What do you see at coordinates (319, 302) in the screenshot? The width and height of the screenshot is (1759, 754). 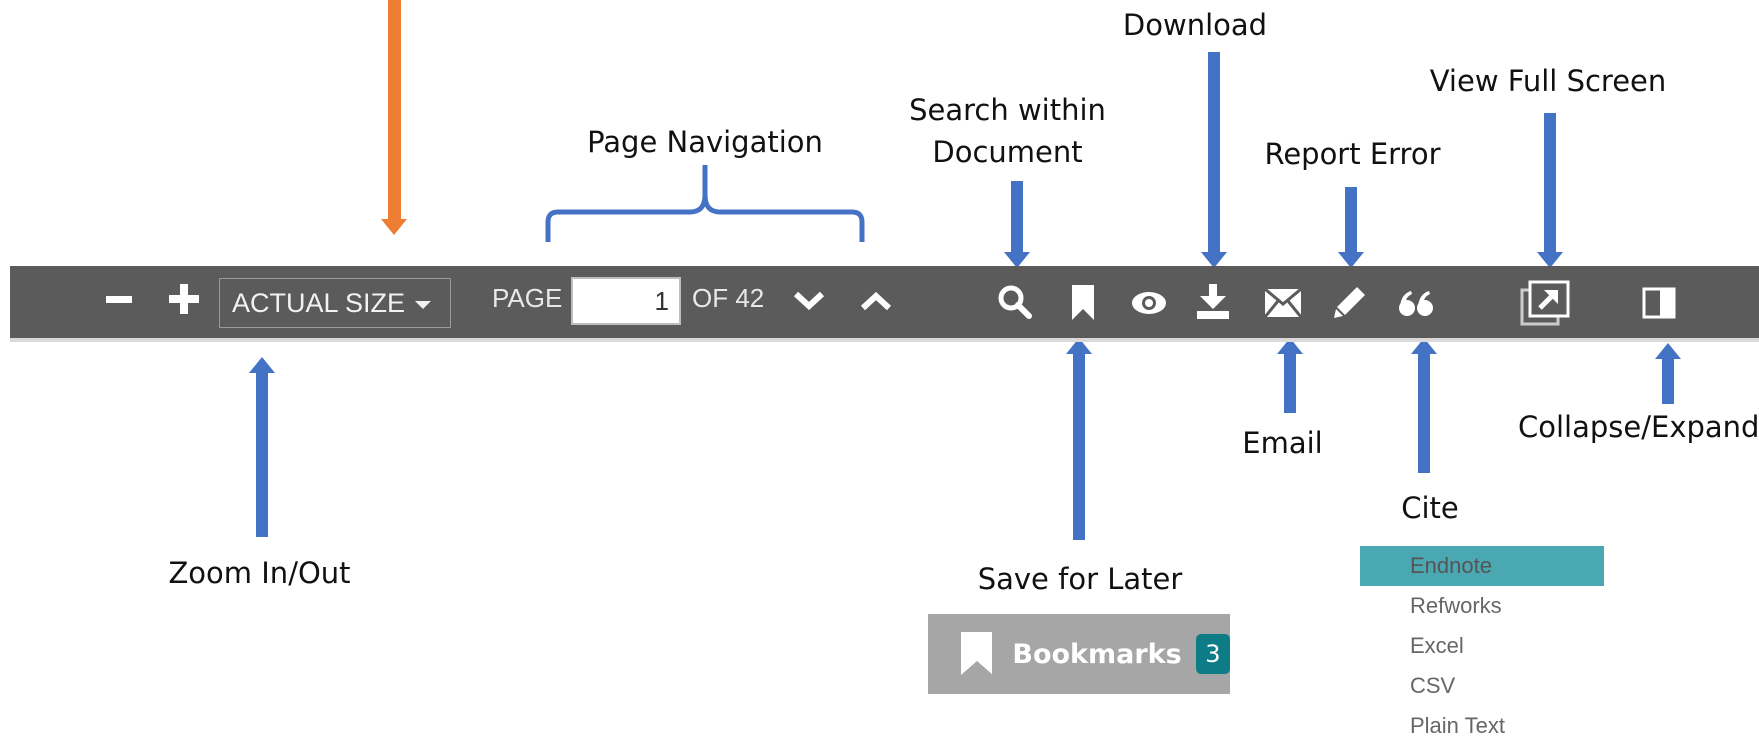 I see `zoom-value: ACTUAL SIZE` at bounding box center [319, 302].